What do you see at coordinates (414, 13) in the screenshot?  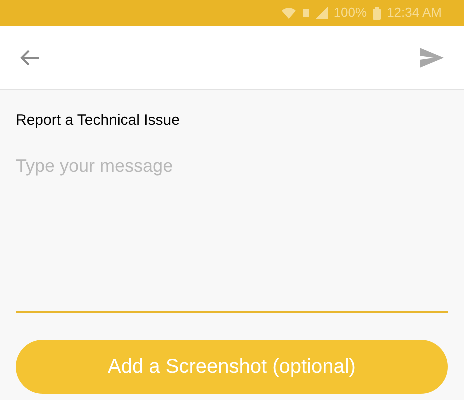 I see `clock: 12:34 AM` at bounding box center [414, 13].